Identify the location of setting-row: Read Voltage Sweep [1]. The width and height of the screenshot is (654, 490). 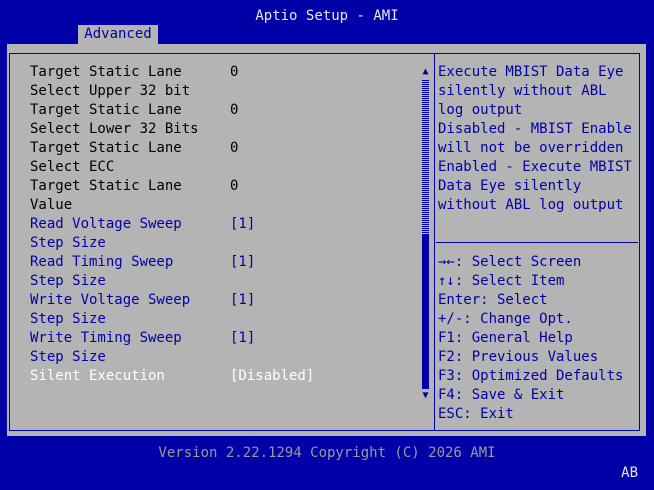
(225, 224).